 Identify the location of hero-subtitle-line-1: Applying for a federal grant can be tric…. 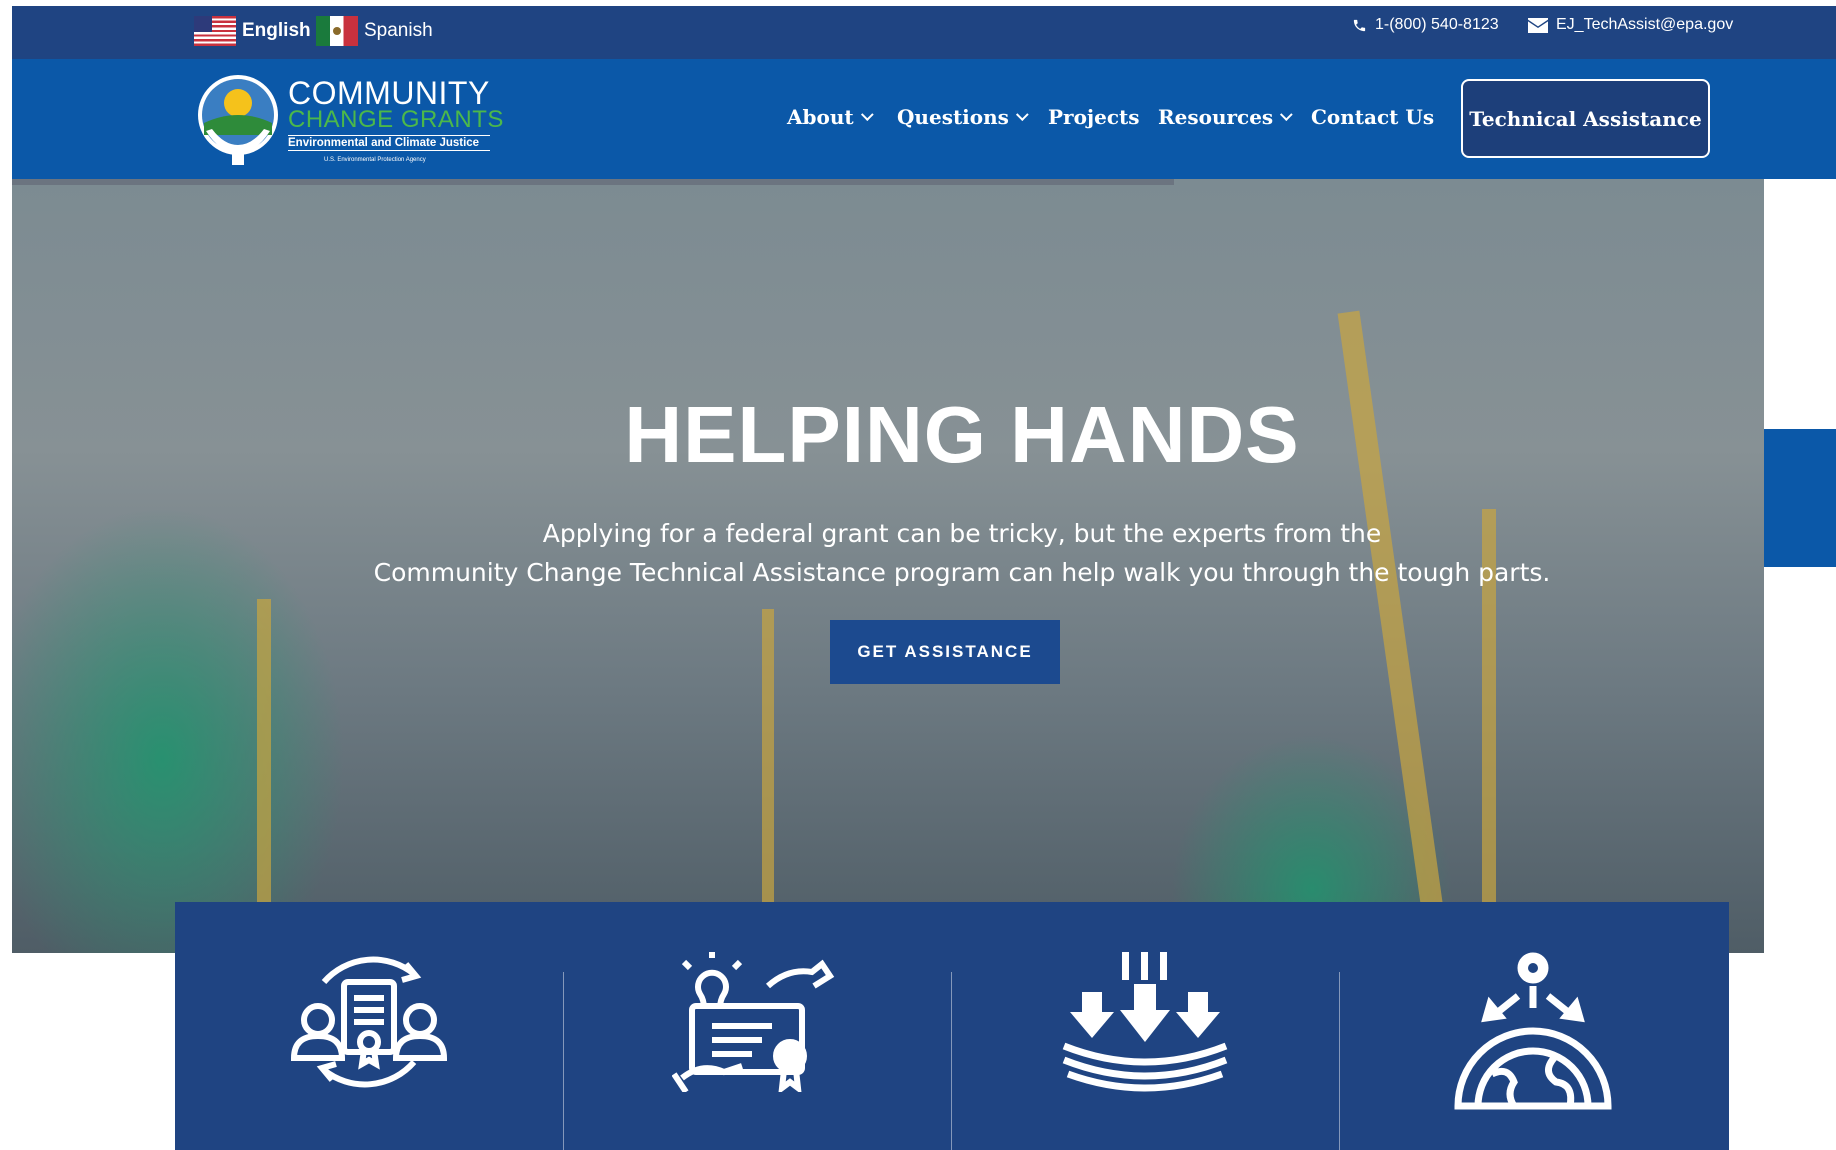
(962, 533).